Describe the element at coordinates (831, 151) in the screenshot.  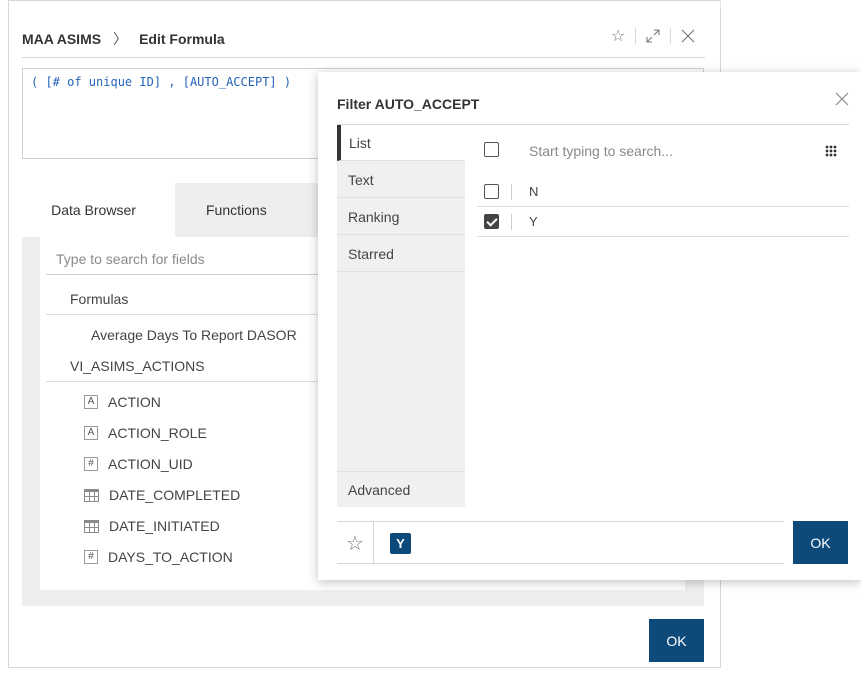
I see `grid-menu-icon` at that location.